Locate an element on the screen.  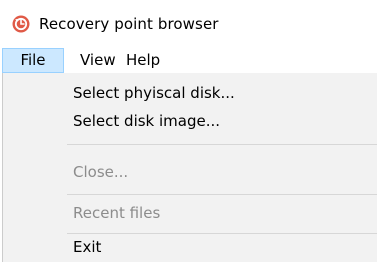
menu-bar: File View Help is located at coordinates (188, 60).